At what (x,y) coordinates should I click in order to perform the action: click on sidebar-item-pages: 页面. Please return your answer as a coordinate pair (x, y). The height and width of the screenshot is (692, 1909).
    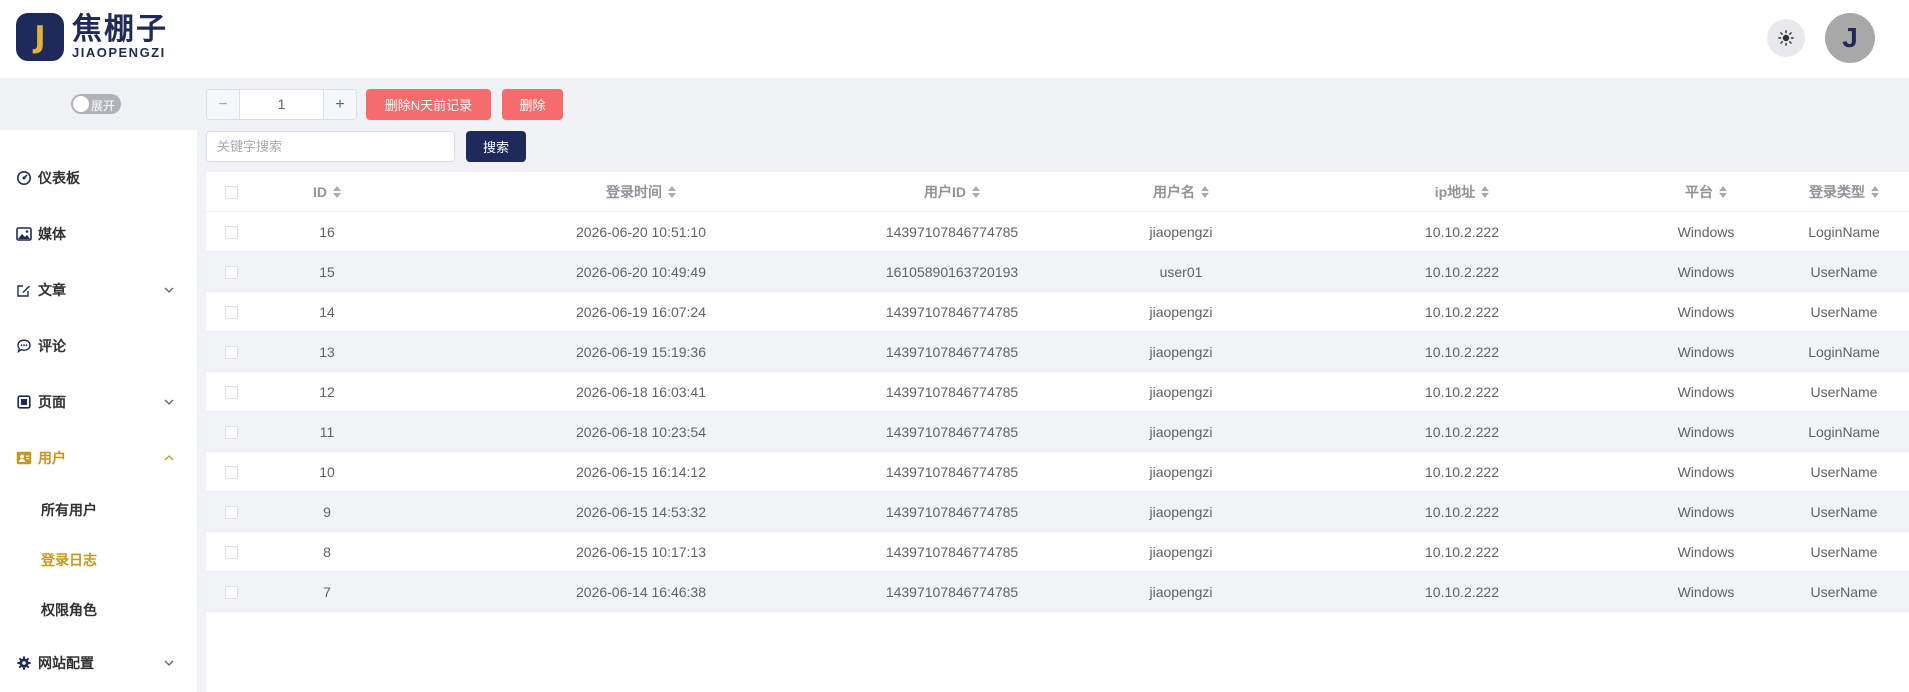
    Looking at the image, I should click on (98, 402).